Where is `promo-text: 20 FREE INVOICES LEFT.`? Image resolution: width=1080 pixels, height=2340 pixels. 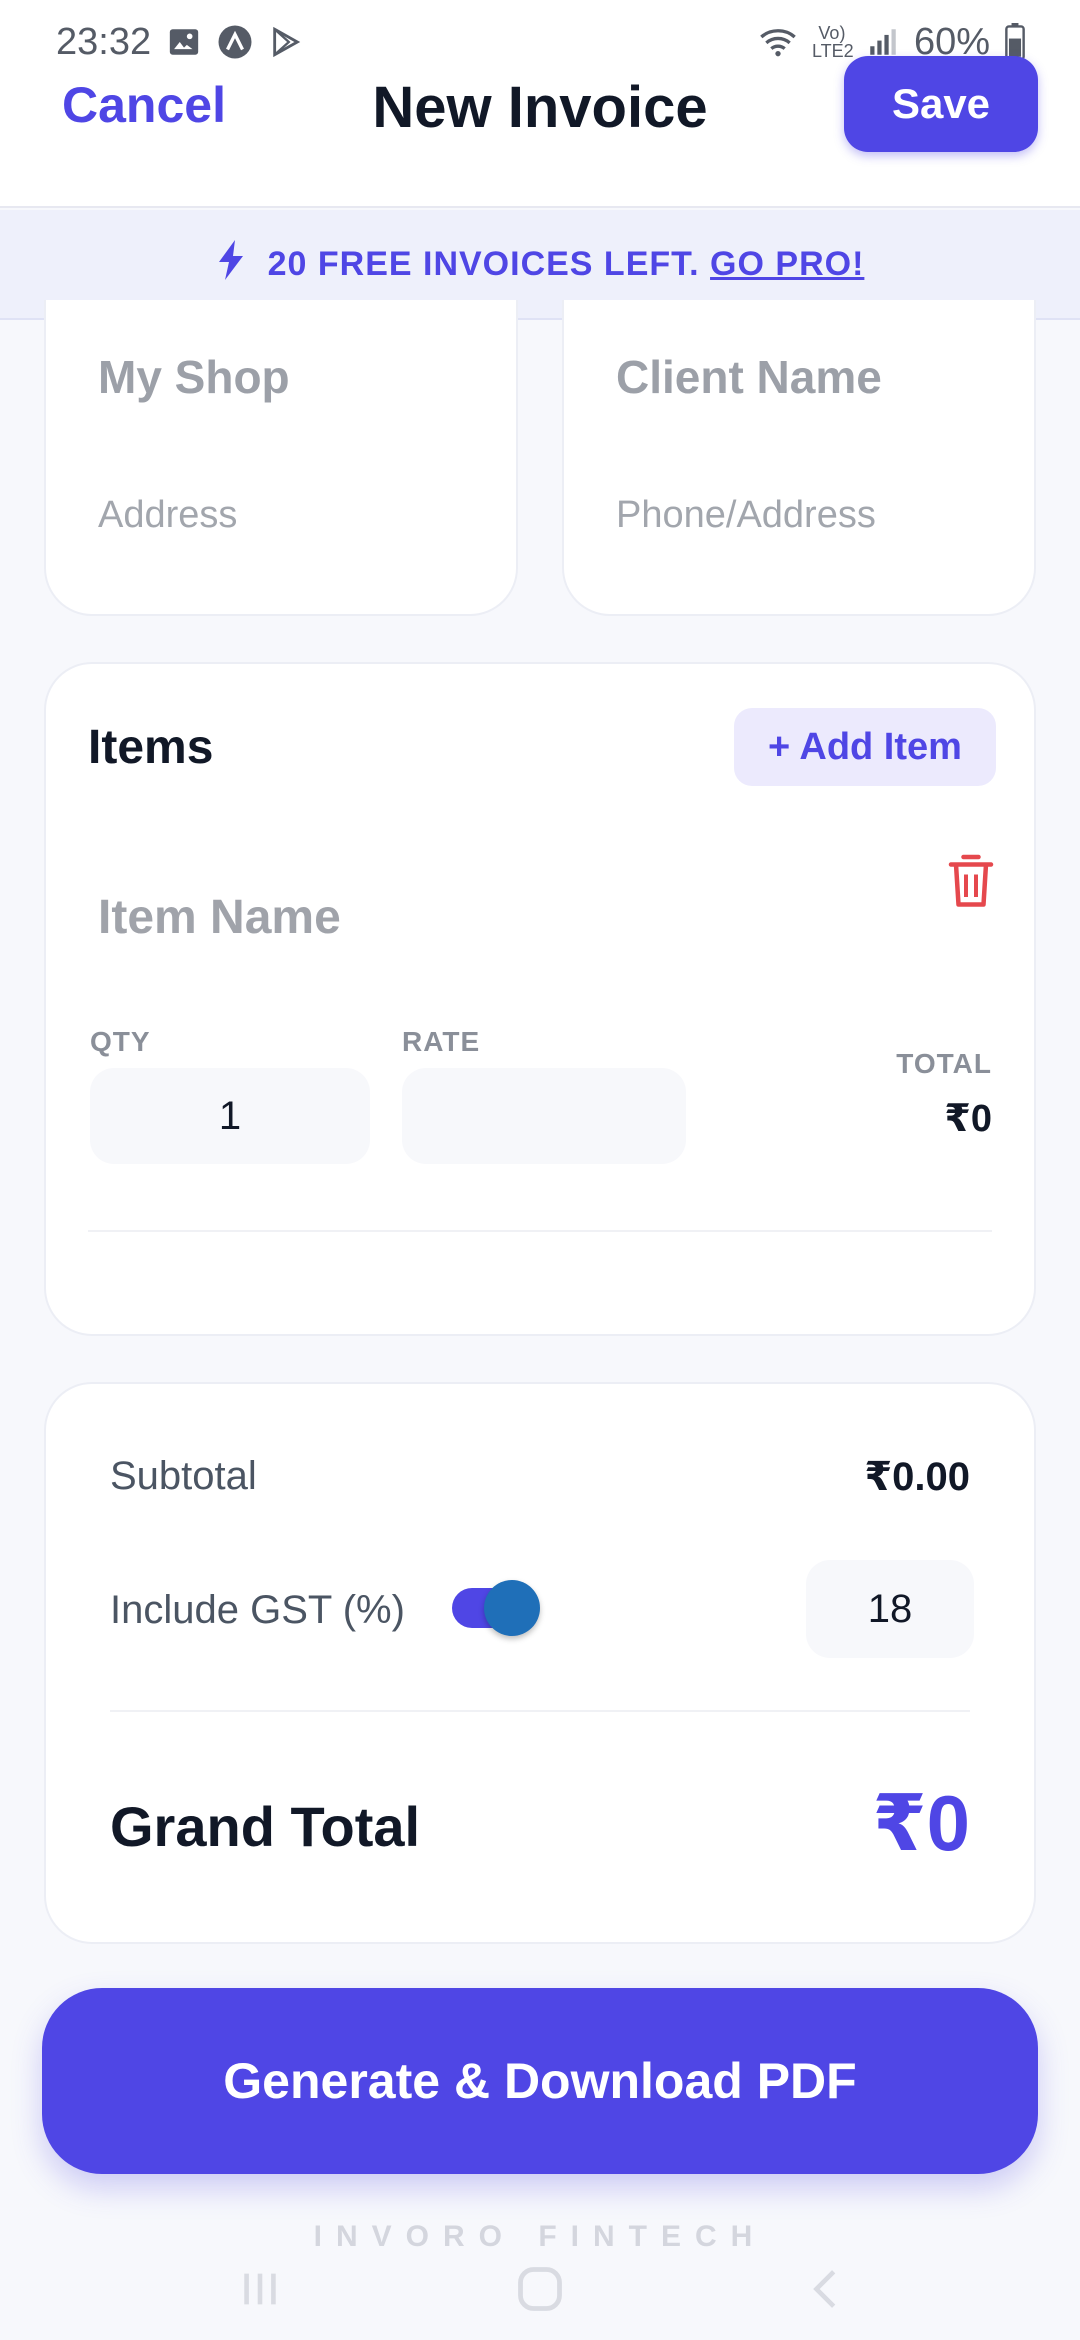 promo-text: 20 FREE INVOICES LEFT. is located at coordinates (483, 263).